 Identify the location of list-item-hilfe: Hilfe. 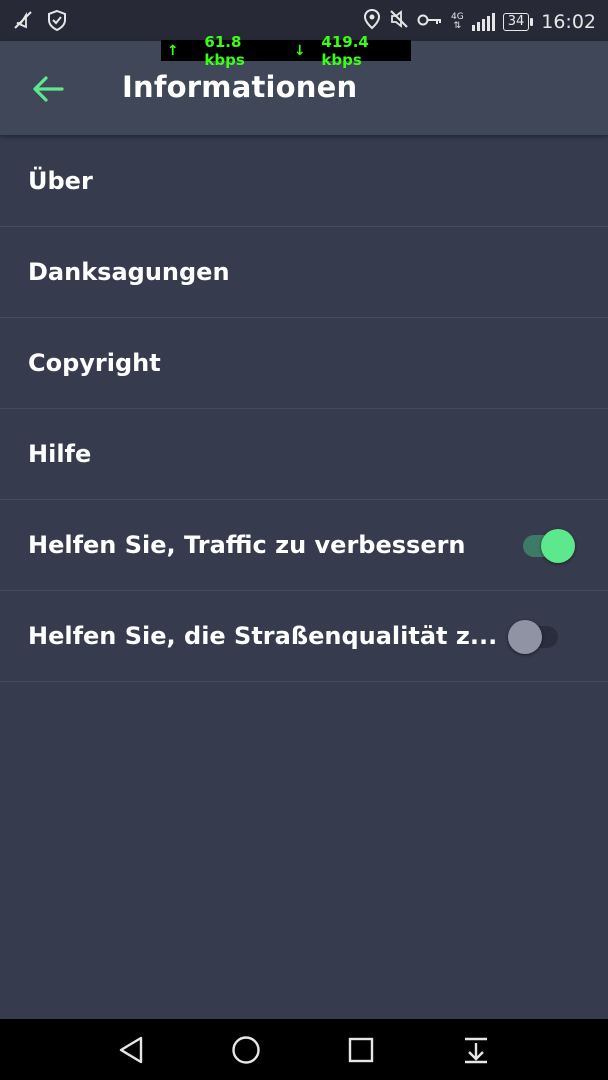
(304, 454).